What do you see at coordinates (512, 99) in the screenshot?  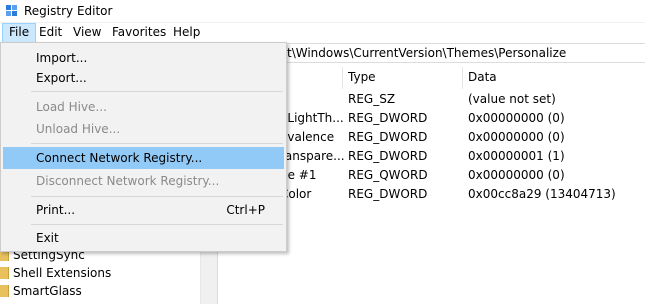 I see `value-data: (value not set)` at bounding box center [512, 99].